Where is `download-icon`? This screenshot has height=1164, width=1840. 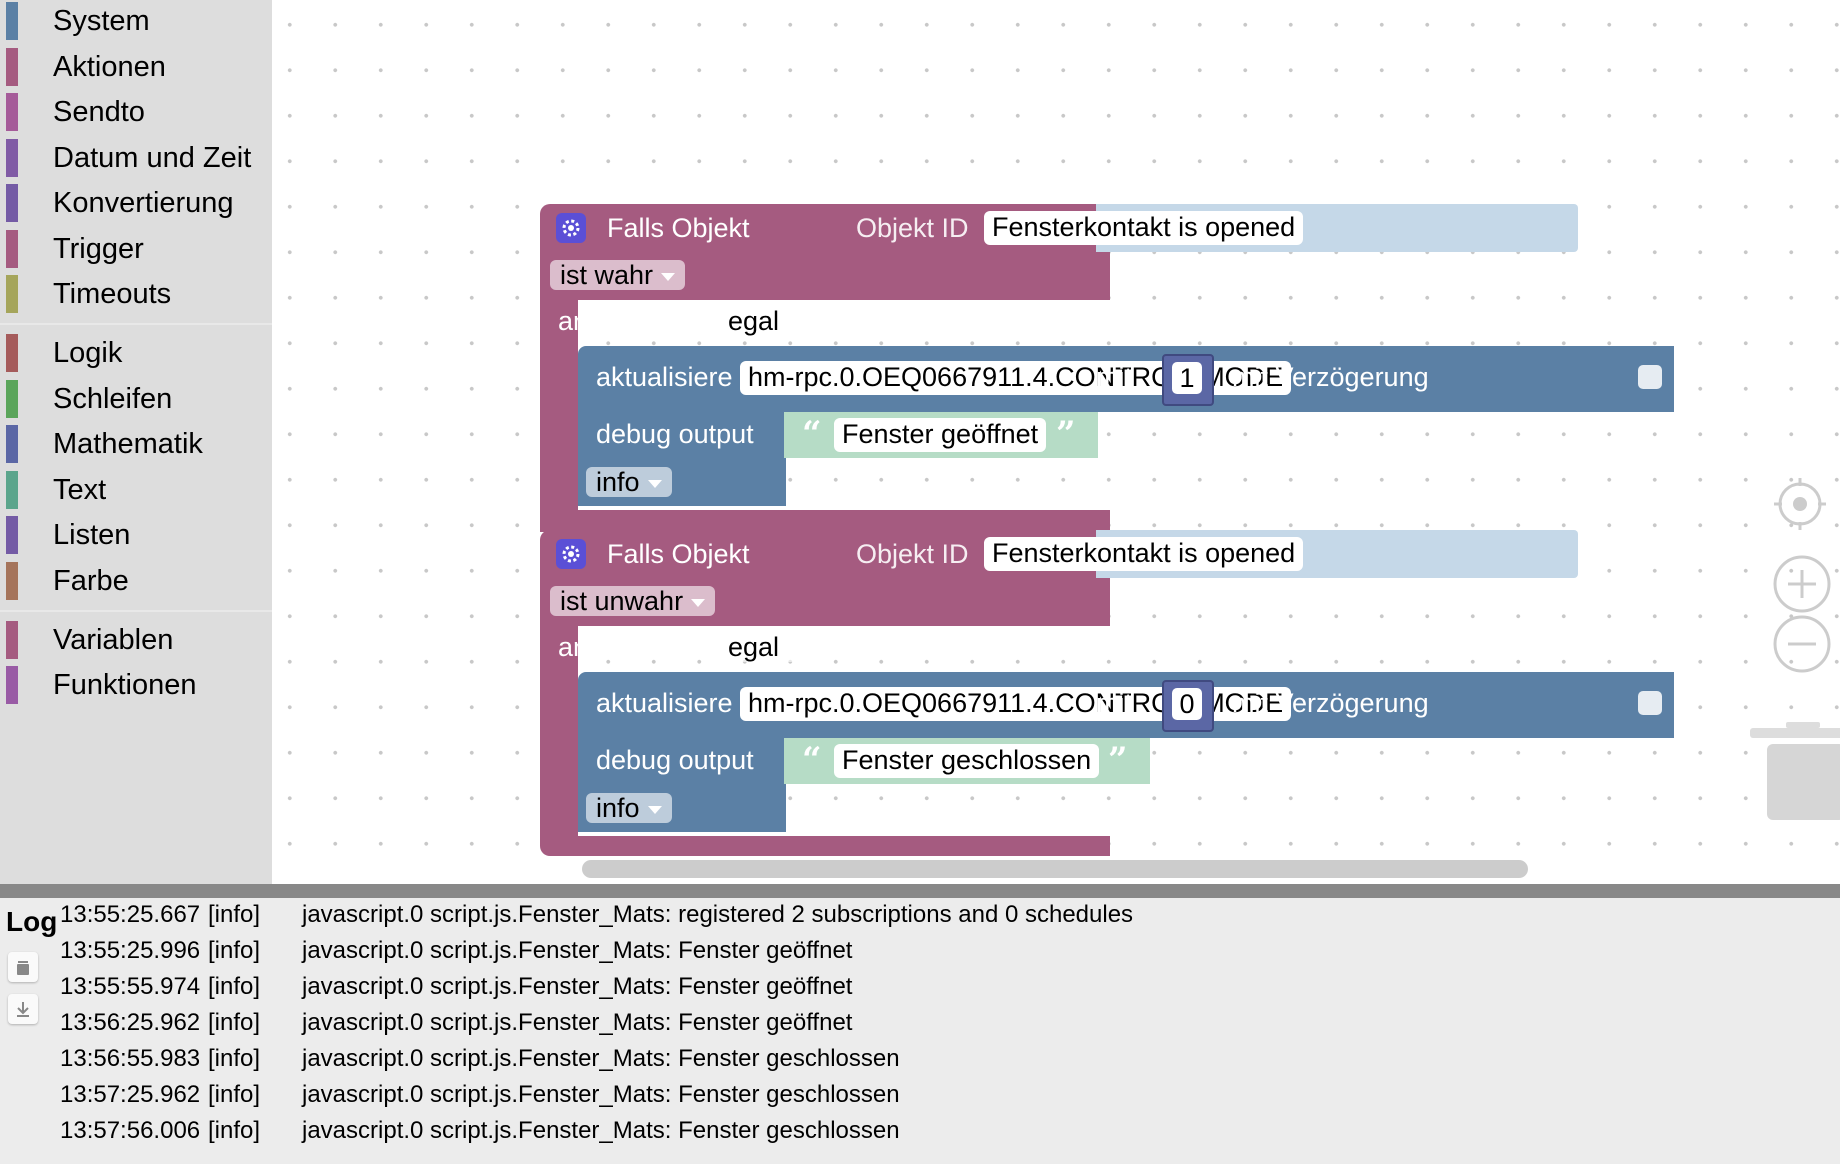 download-icon is located at coordinates (23, 1009).